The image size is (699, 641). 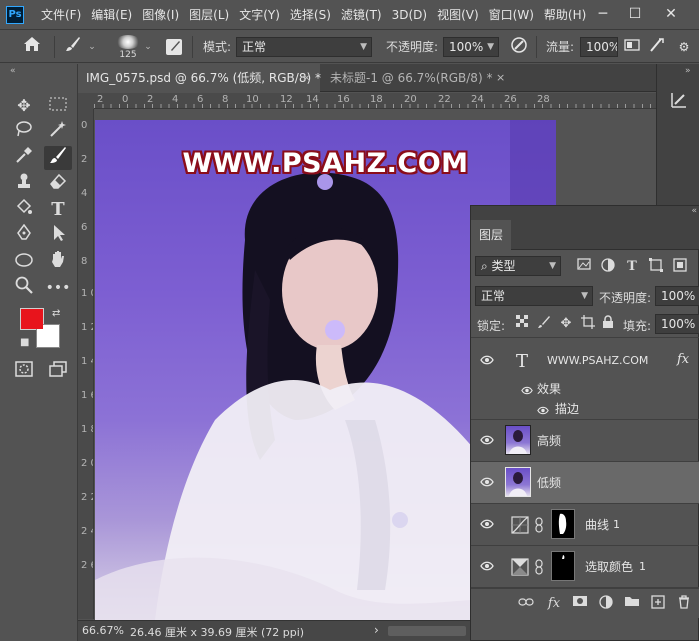 What do you see at coordinates (658, 604) in the screenshot?
I see `new-layer-icon` at bounding box center [658, 604].